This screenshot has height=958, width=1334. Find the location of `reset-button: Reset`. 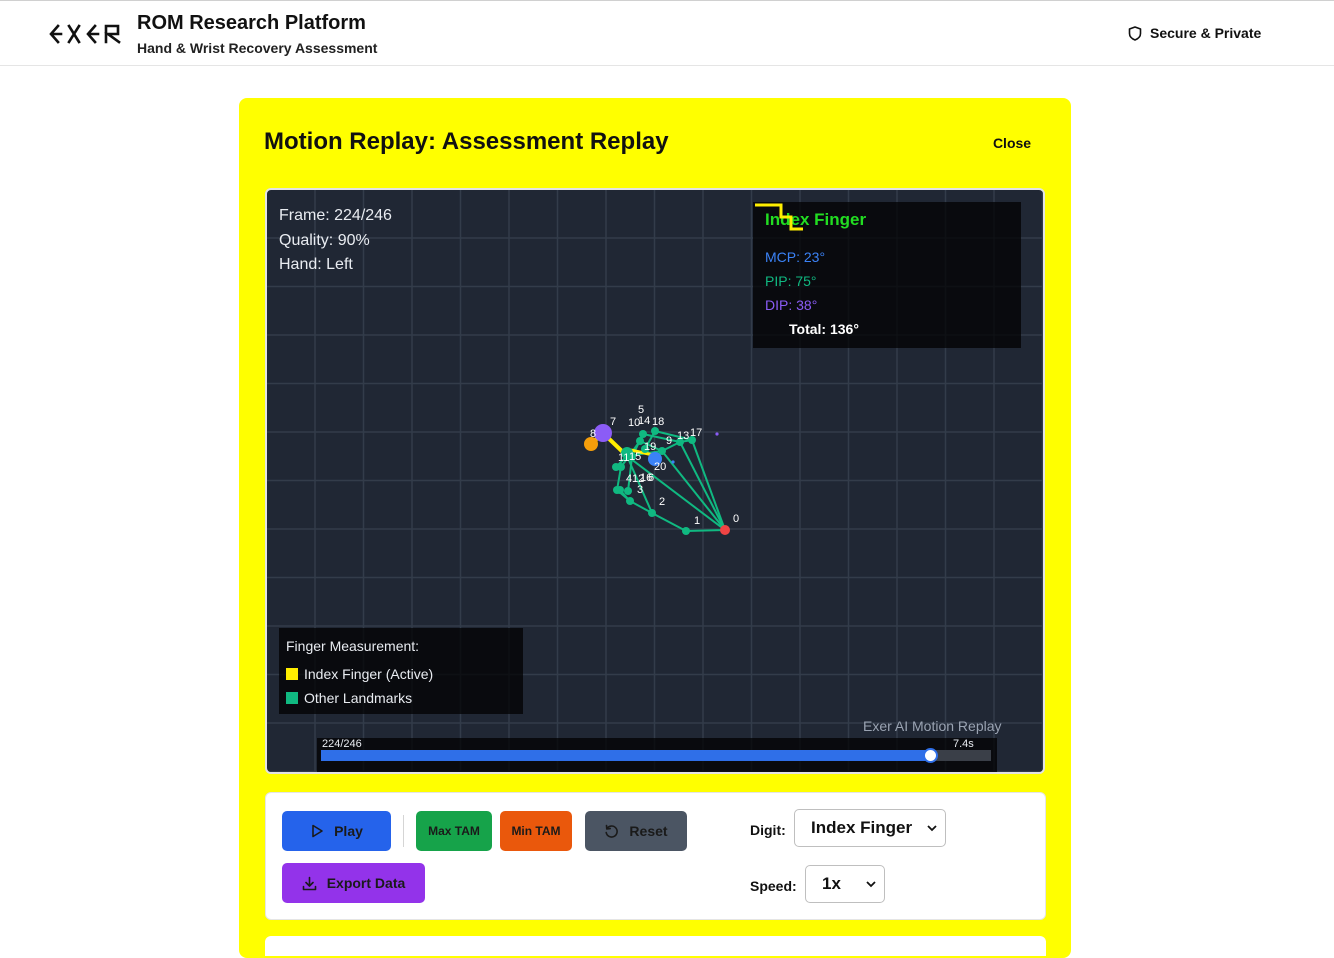

reset-button: Reset is located at coordinates (636, 831).